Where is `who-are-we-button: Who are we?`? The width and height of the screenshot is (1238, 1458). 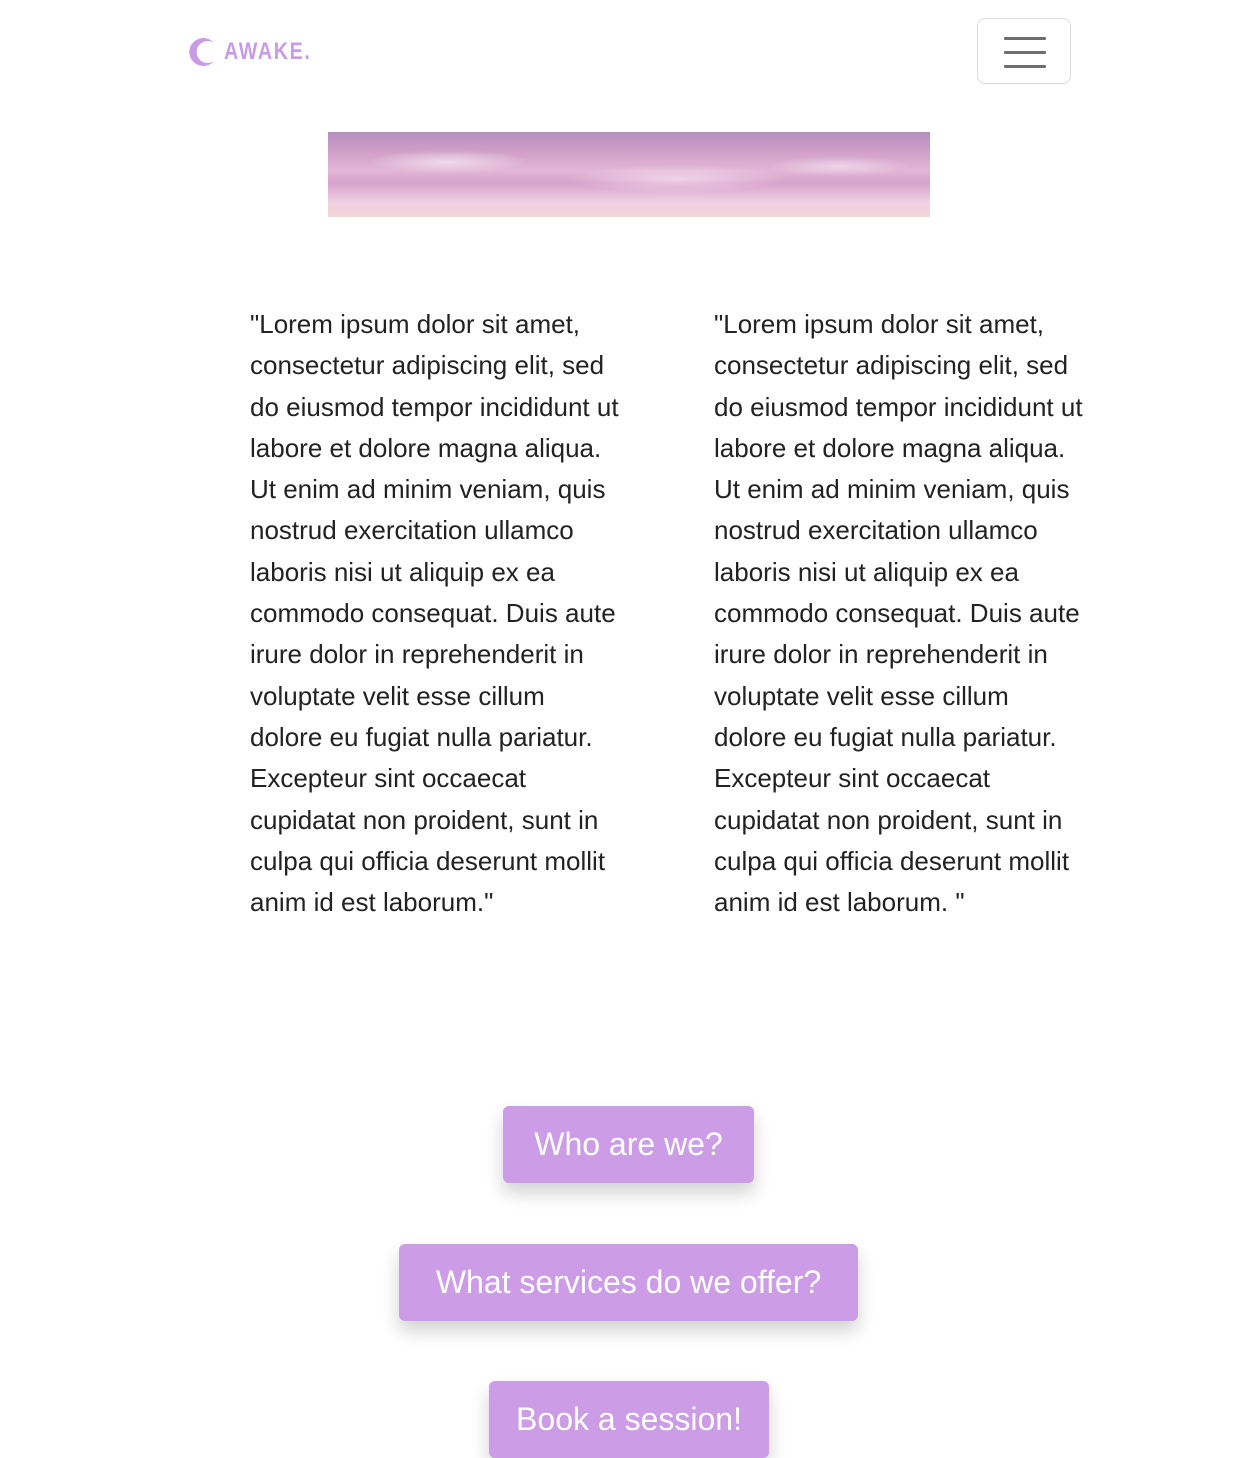 who-are-we-button: Who are we? is located at coordinates (628, 1144).